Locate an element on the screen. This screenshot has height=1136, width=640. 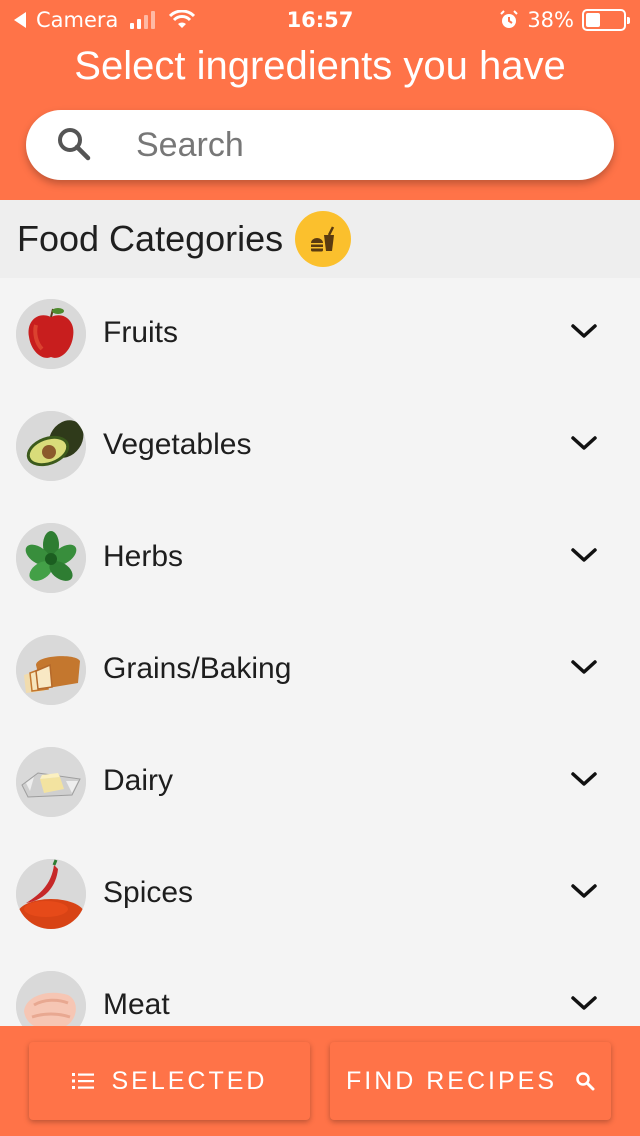
category-label: Fruits is located at coordinates (140, 332).